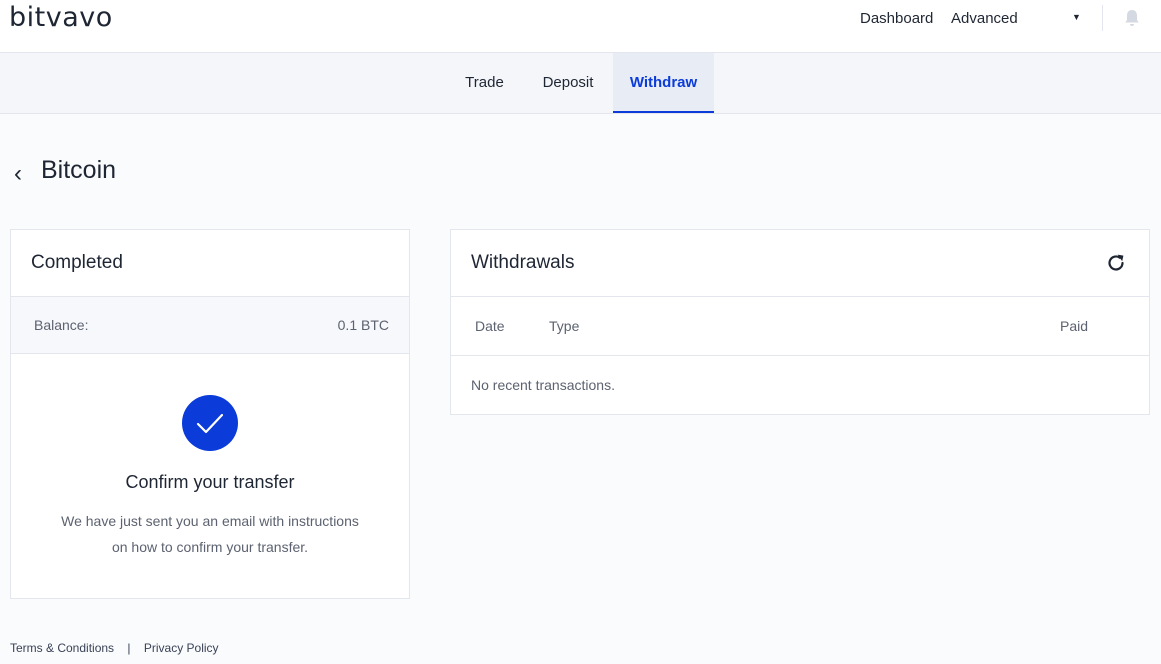 This screenshot has height=664, width=1161. Describe the element at coordinates (800, 263) in the screenshot. I see `withdrawals-card-header: Withdrawals` at that location.